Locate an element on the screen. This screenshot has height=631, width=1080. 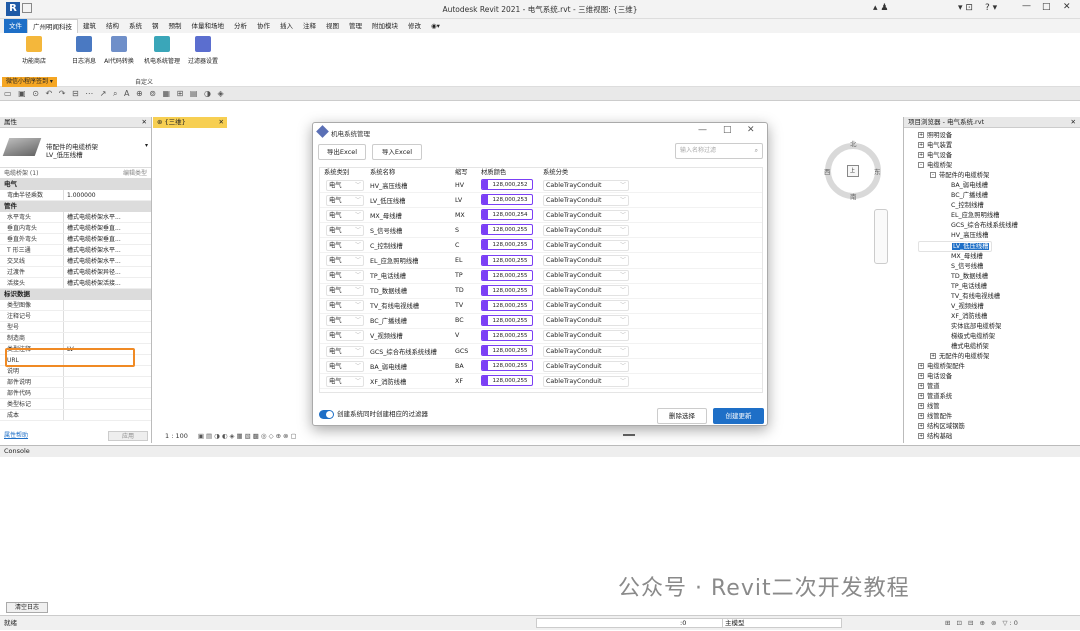
abbreviation-cell: V is located at coordinates (468, 335).